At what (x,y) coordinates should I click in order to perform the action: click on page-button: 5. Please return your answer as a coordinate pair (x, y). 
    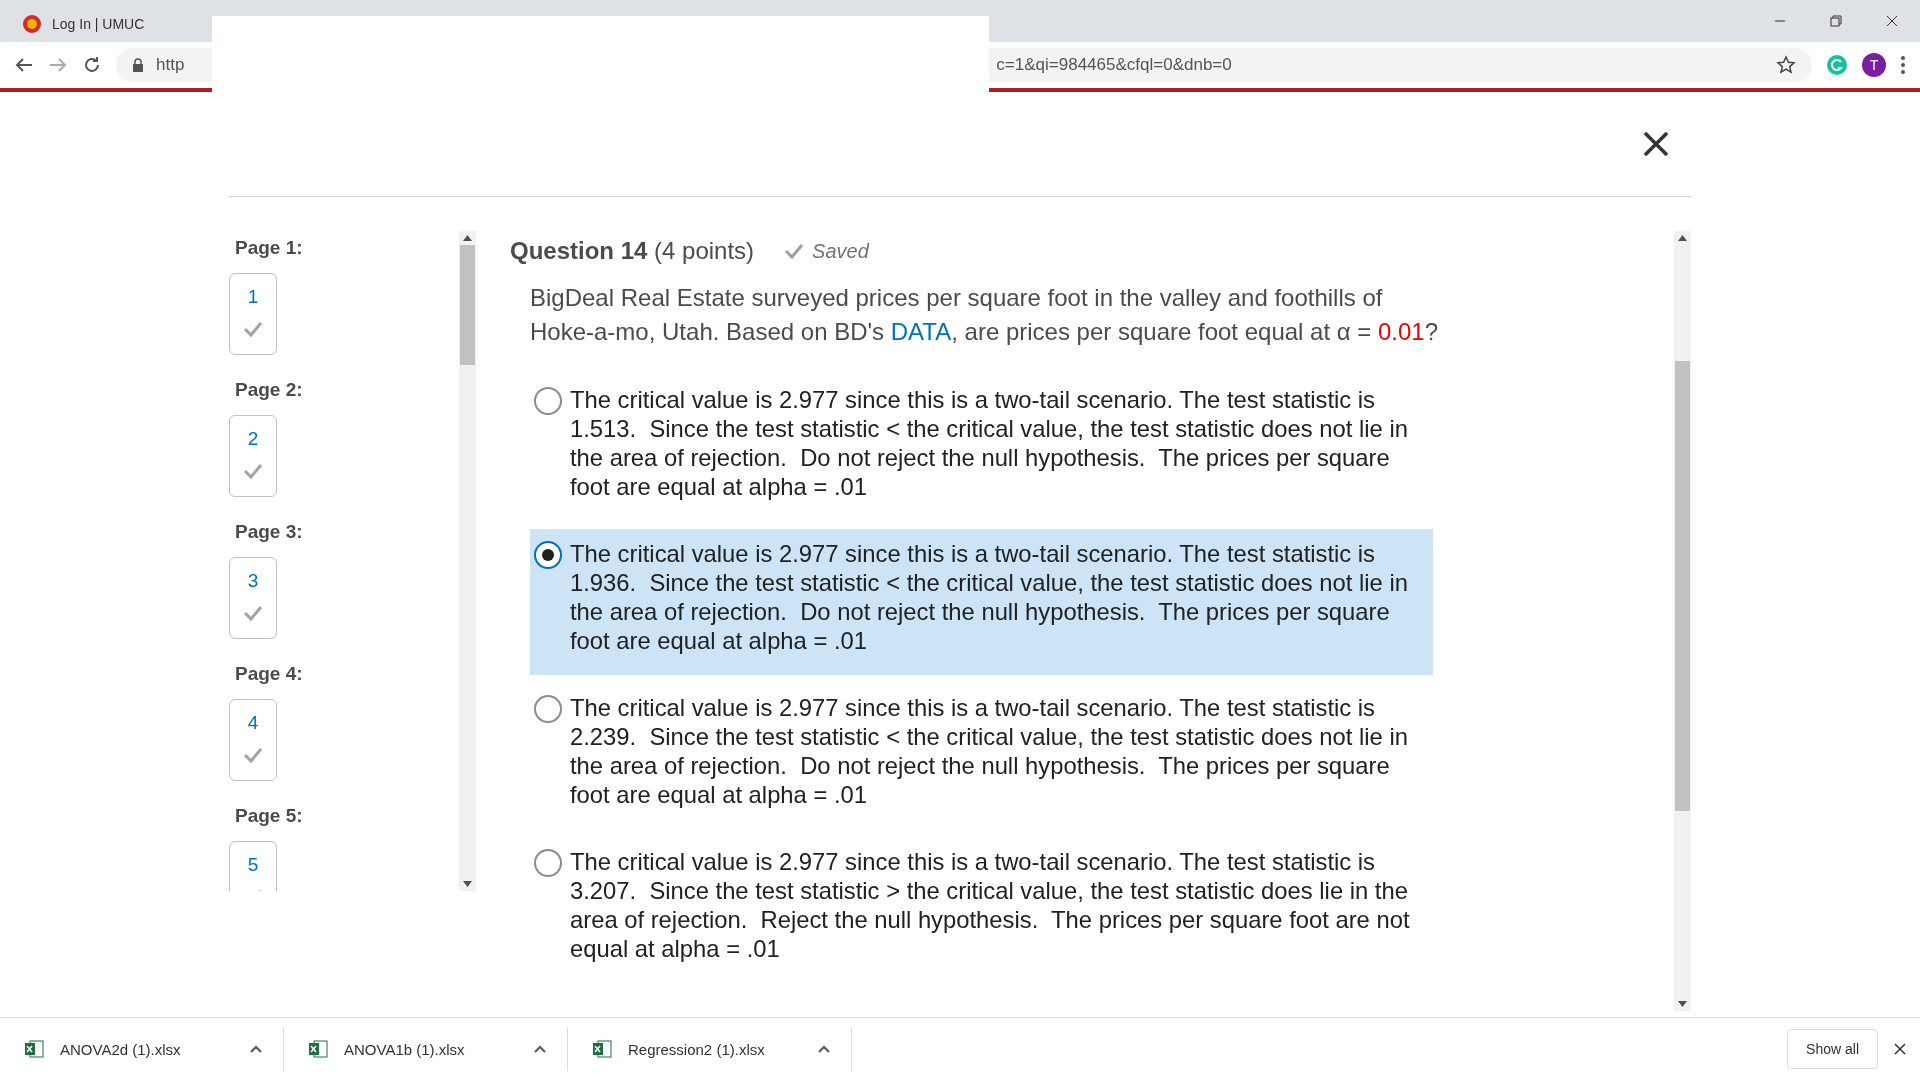
    Looking at the image, I should click on (253, 866).